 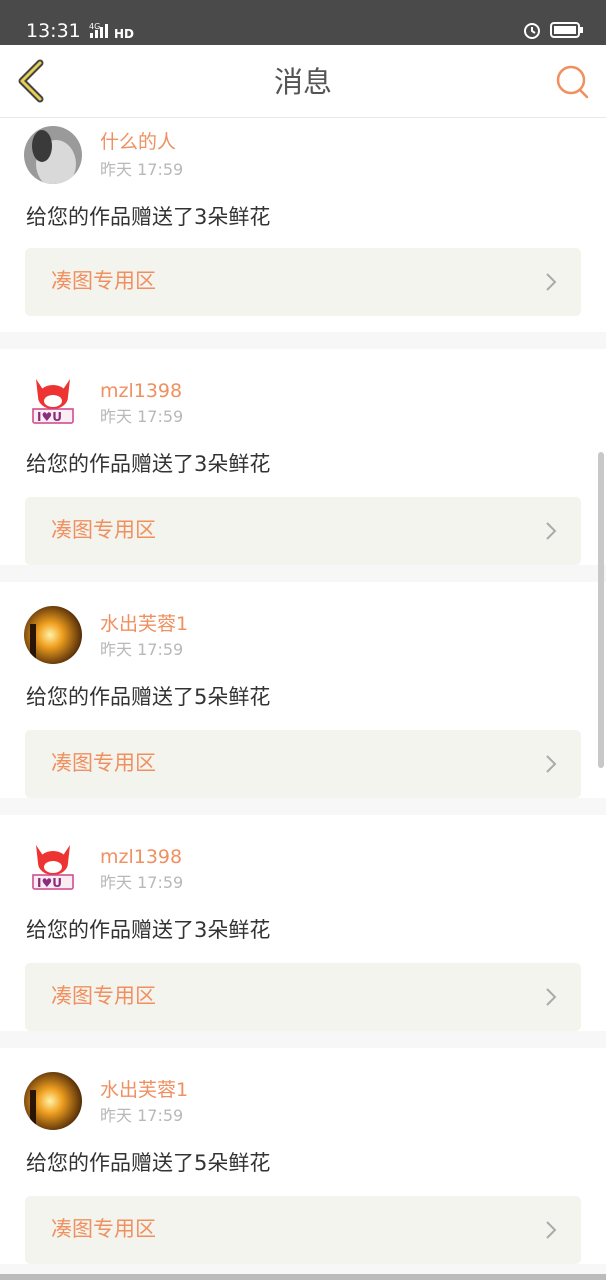 What do you see at coordinates (112, 33) in the screenshot?
I see `signal-icon: 4G HD` at bounding box center [112, 33].